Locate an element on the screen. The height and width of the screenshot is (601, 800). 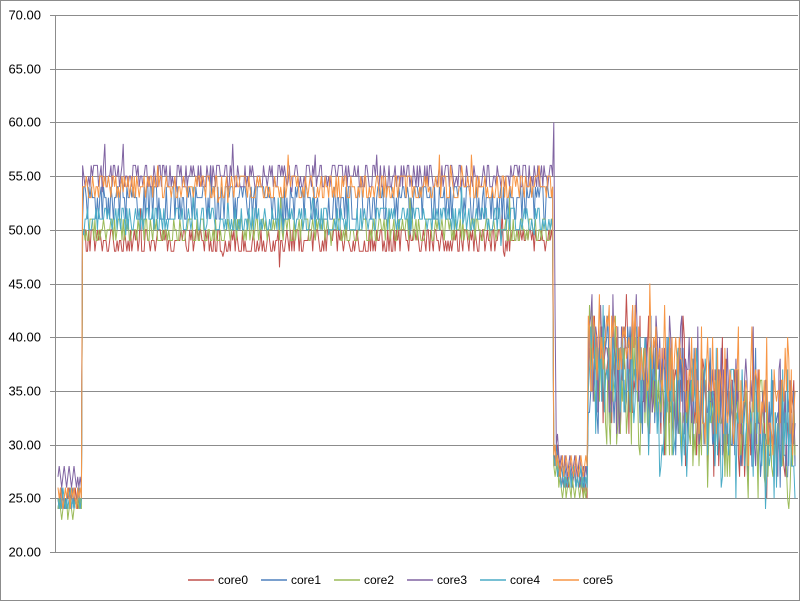
legend: core0 core1 core2 core3 core4 core5 is located at coordinates (400, 580).